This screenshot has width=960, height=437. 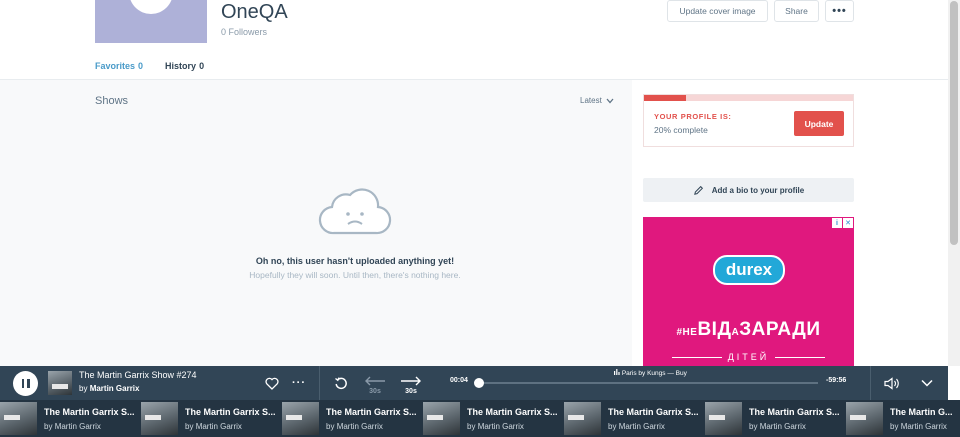 What do you see at coordinates (748, 98) in the screenshot?
I see `profile-progress-track` at bounding box center [748, 98].